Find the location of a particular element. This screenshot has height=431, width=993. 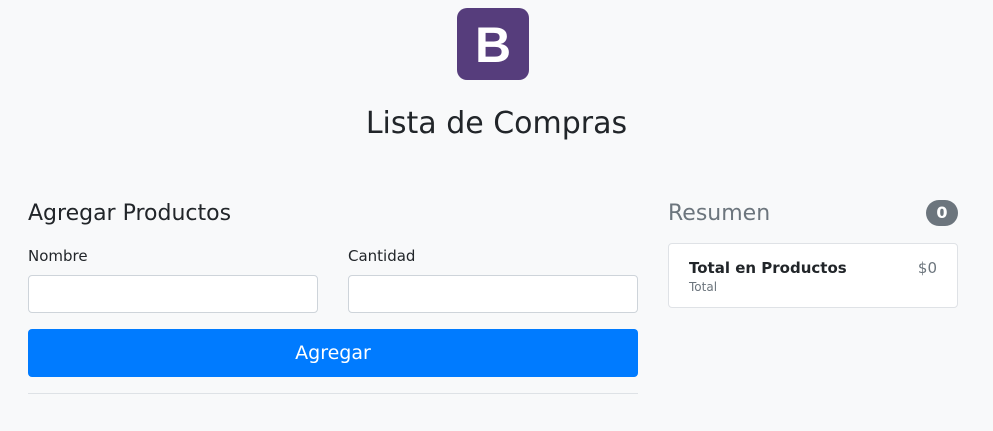

add-button: Agregar is located at coordinates (333, 353).